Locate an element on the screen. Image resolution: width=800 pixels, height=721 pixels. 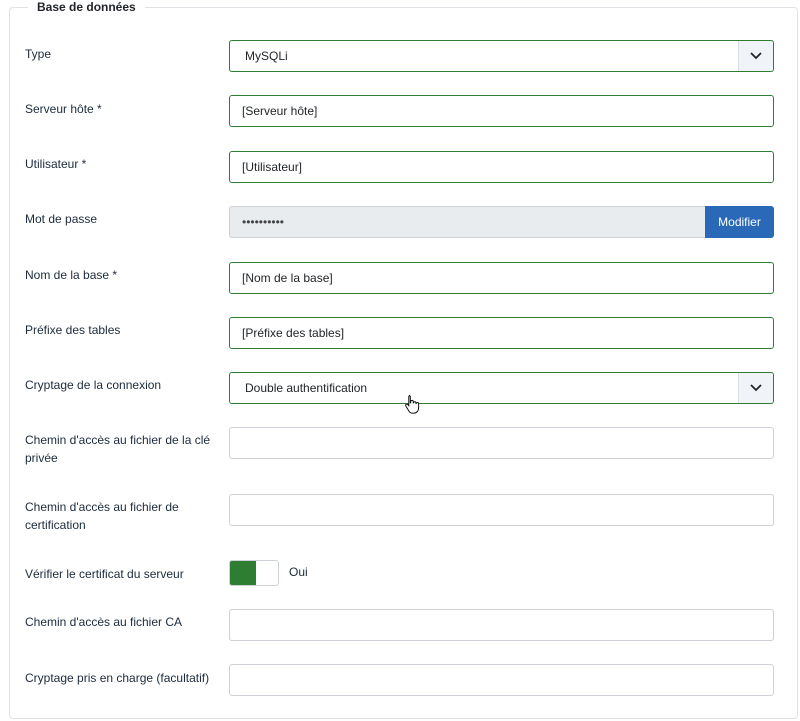
hand-pointer-icon is located at coordinates (412, 404).